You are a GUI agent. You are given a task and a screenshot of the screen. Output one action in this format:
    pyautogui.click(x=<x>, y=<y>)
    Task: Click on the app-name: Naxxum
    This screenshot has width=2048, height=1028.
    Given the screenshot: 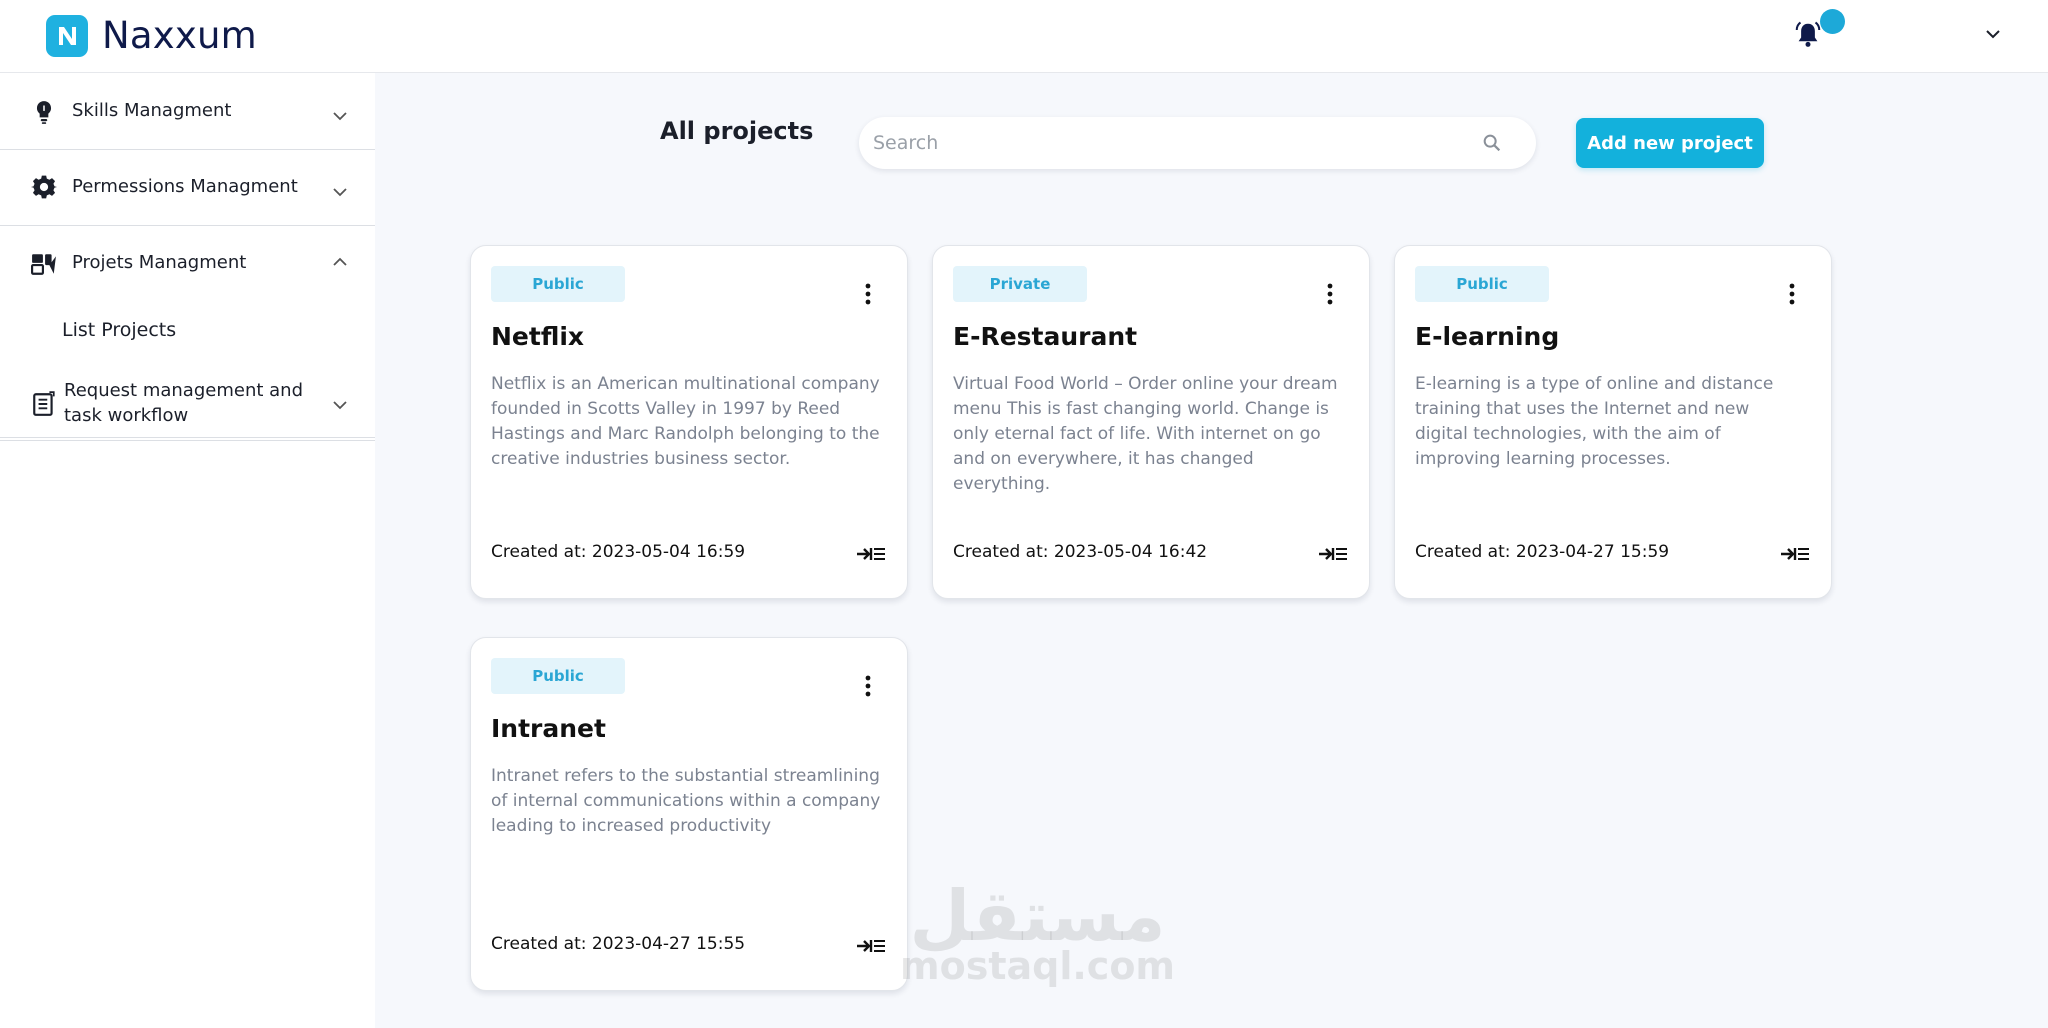 What is the action you would take?
    pyautogui.click(x=179, y=35)
    